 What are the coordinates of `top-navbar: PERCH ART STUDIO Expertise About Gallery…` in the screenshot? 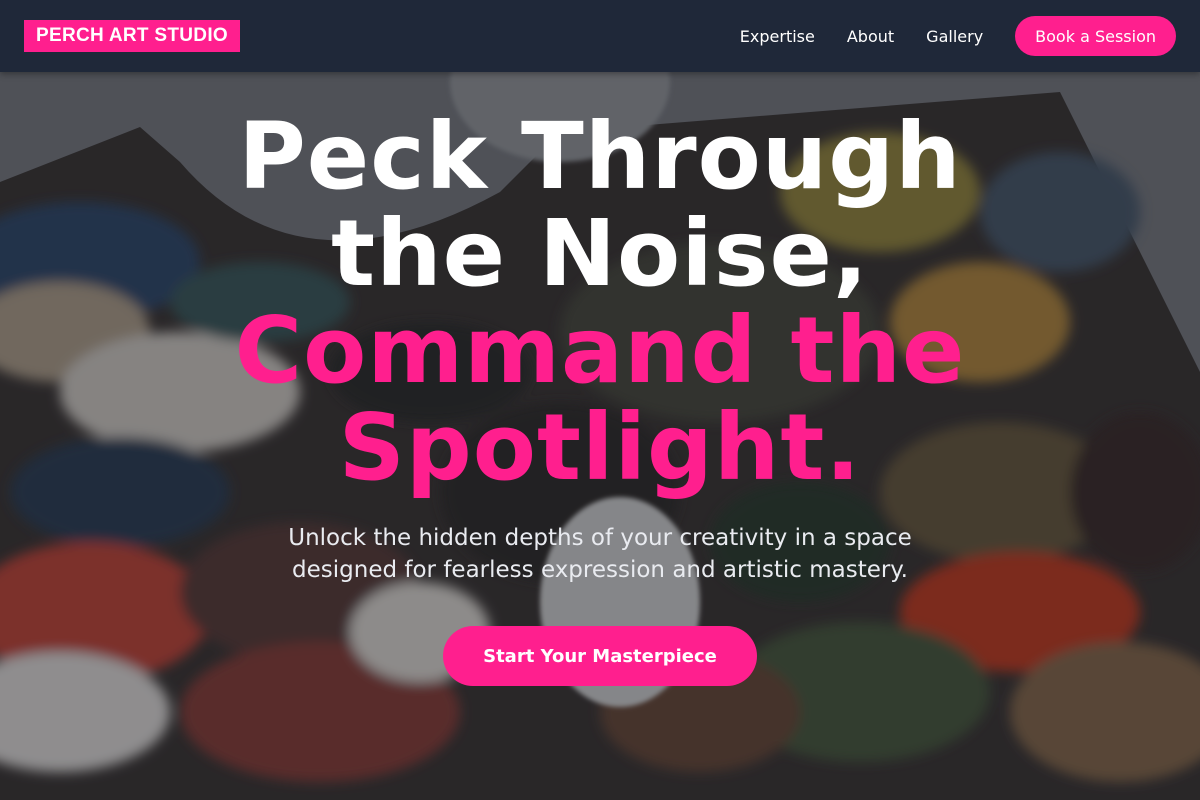 It's located at (600, 36).